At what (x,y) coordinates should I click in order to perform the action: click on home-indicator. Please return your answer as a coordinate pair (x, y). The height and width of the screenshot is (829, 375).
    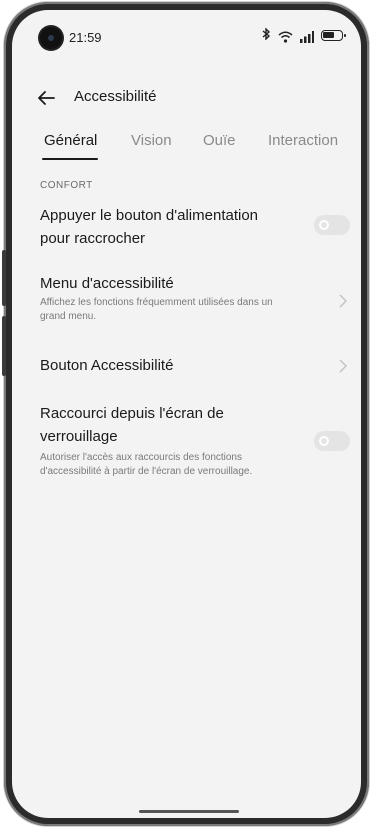
    Looking at the image, I should click on (189, 811).